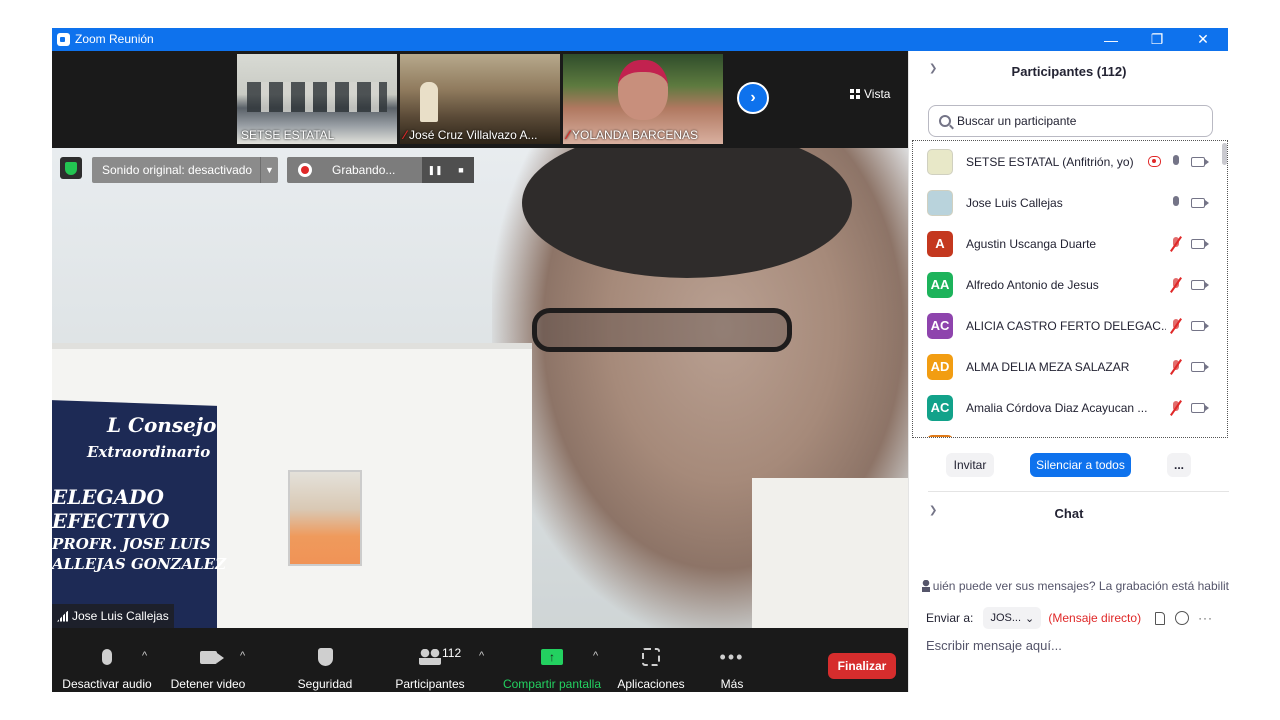 Image resolution: width=1280 pixels, height=720 pixels. I want to click on speaker-name-label: Jose Luis Callejas, so click(113, 616).